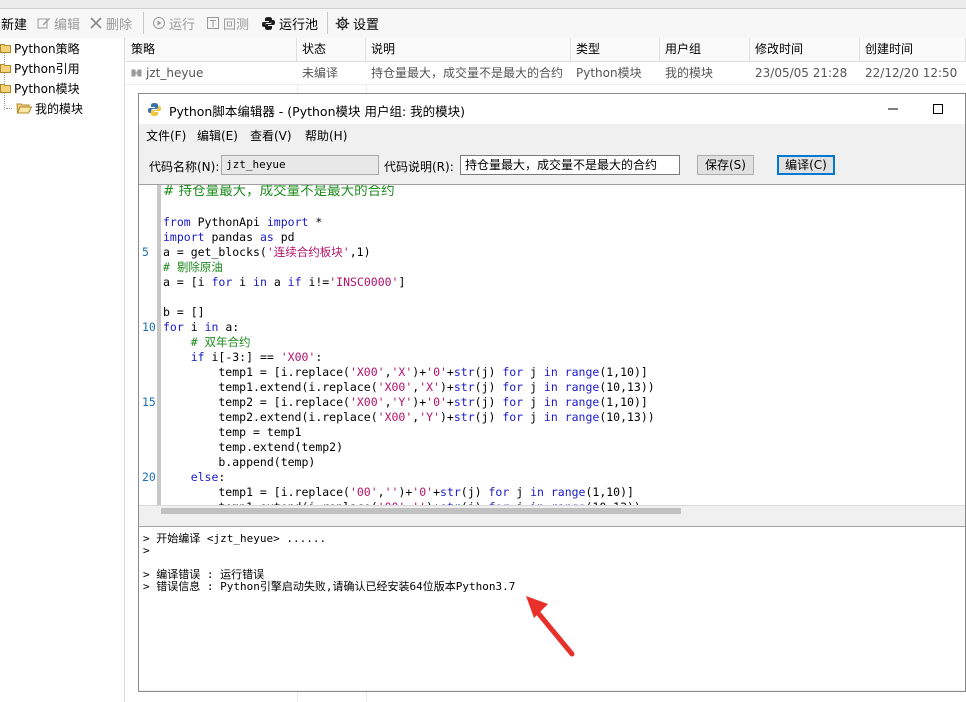  Describe the element at coordinates (801, 73) in the screenshot. I see `cell-modified: 23/05/05 21:28` at that location.